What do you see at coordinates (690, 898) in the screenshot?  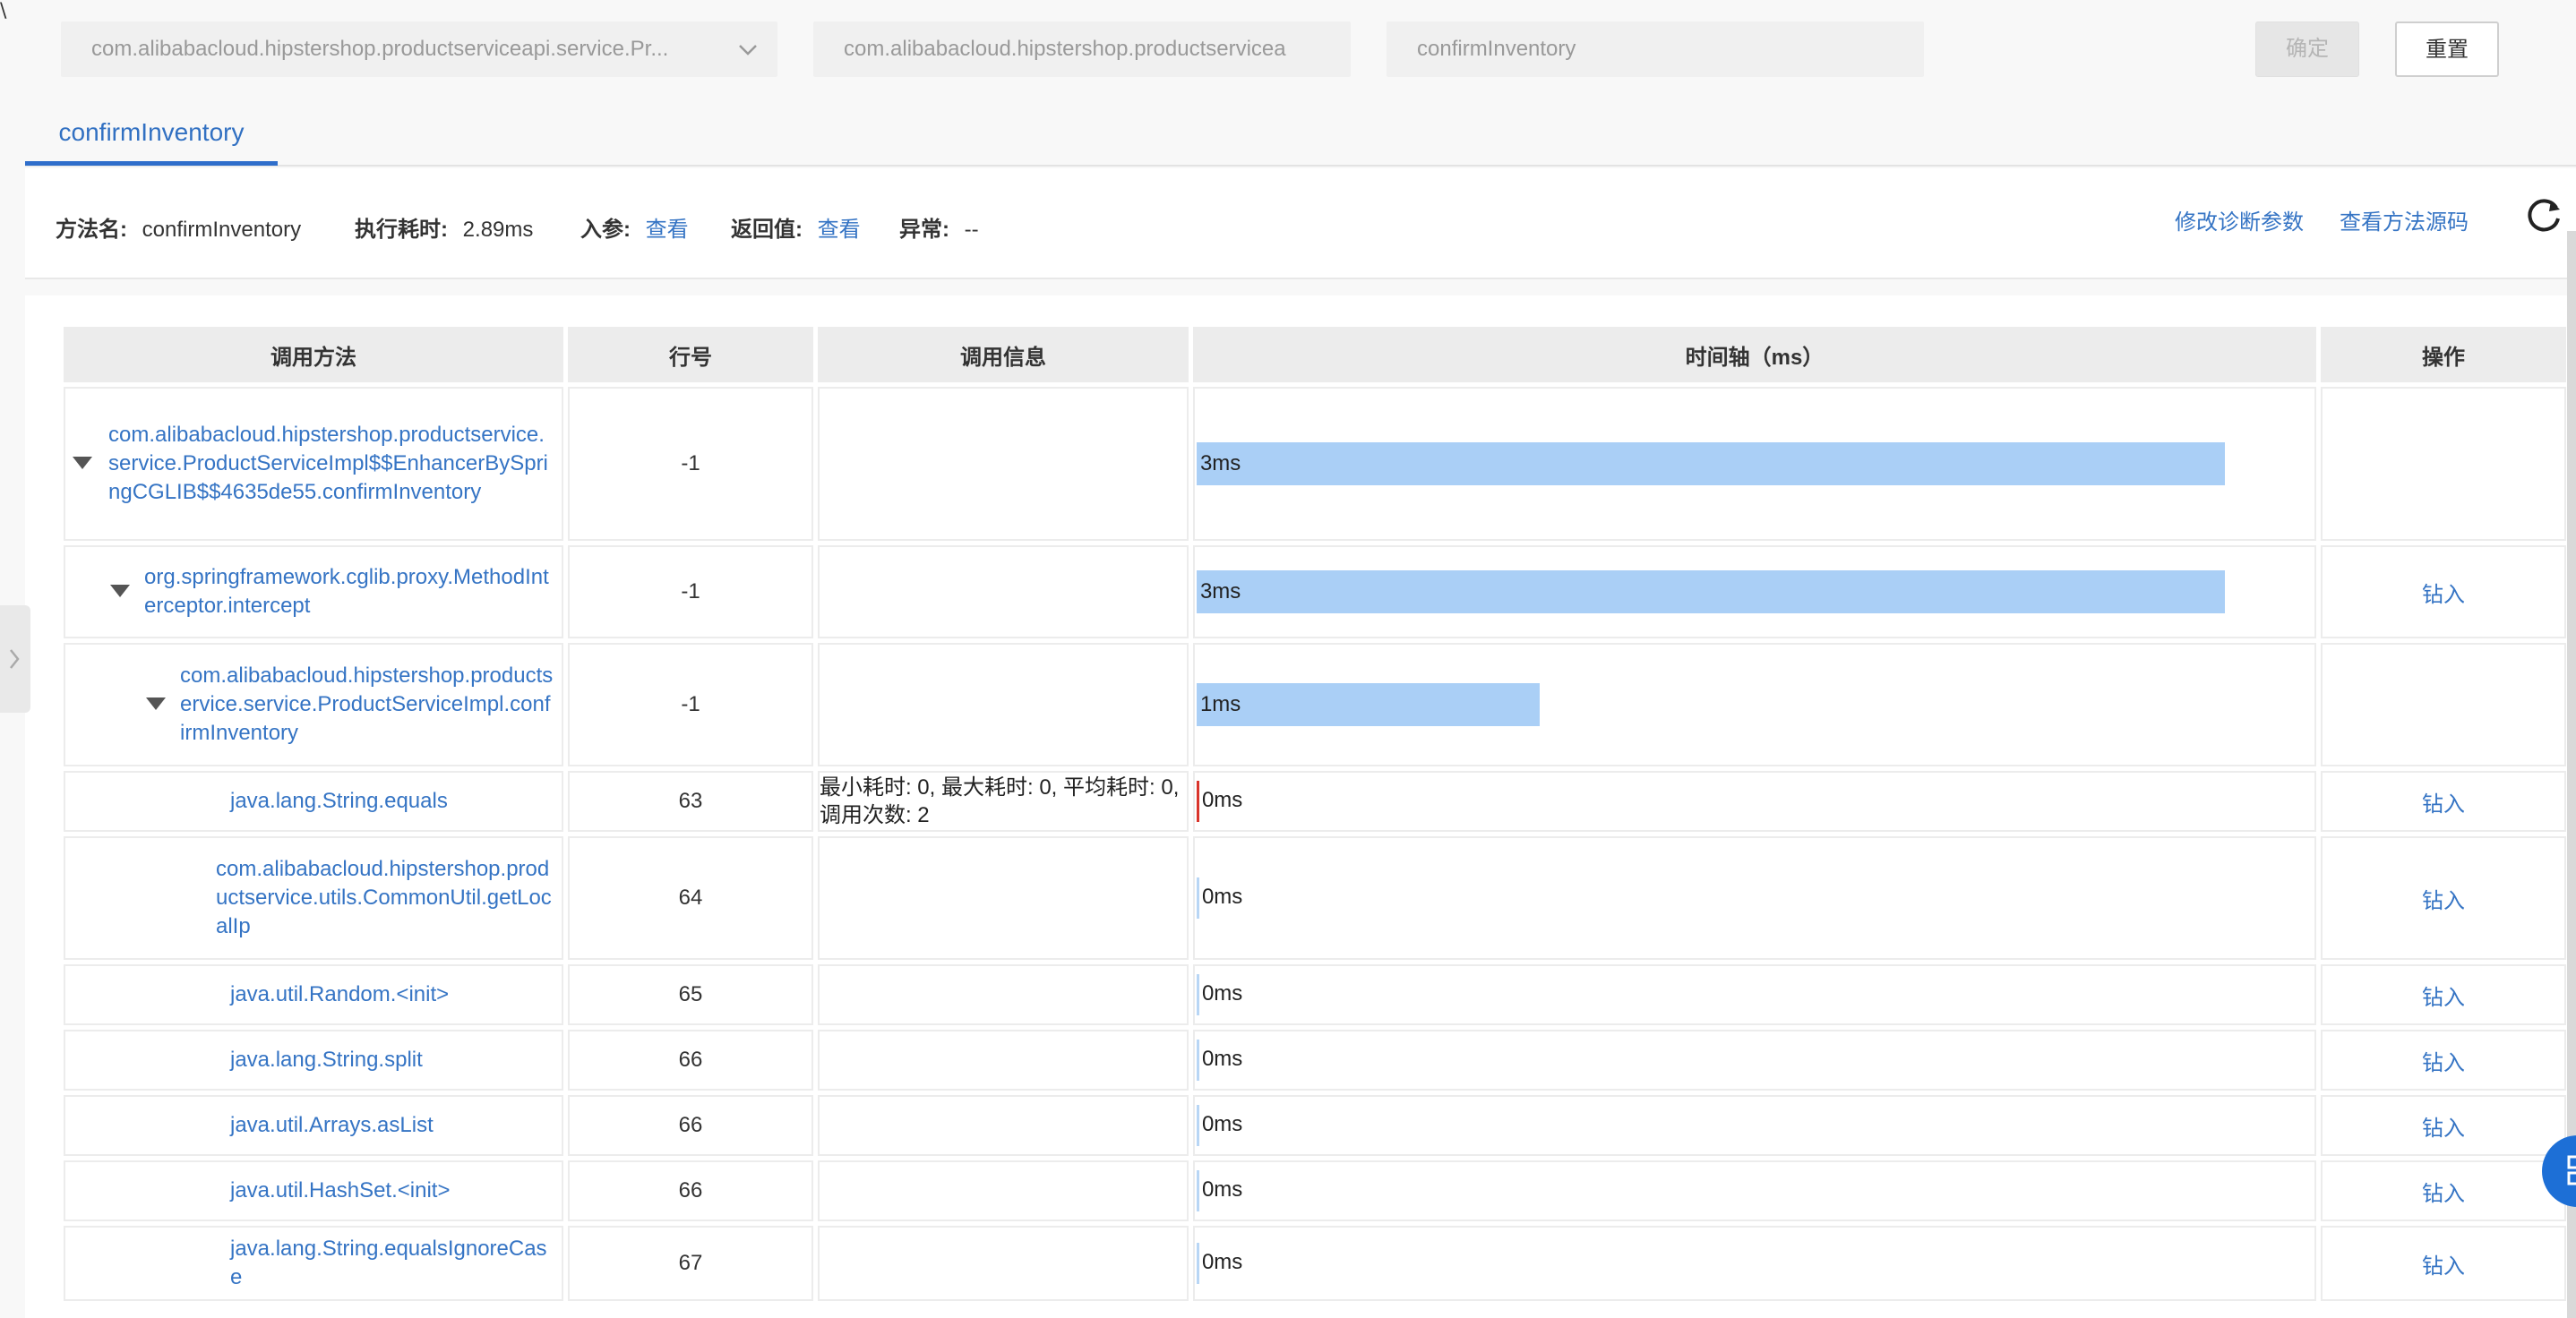 I see `line-number-cell: 64` at bounding box center [690, 898].